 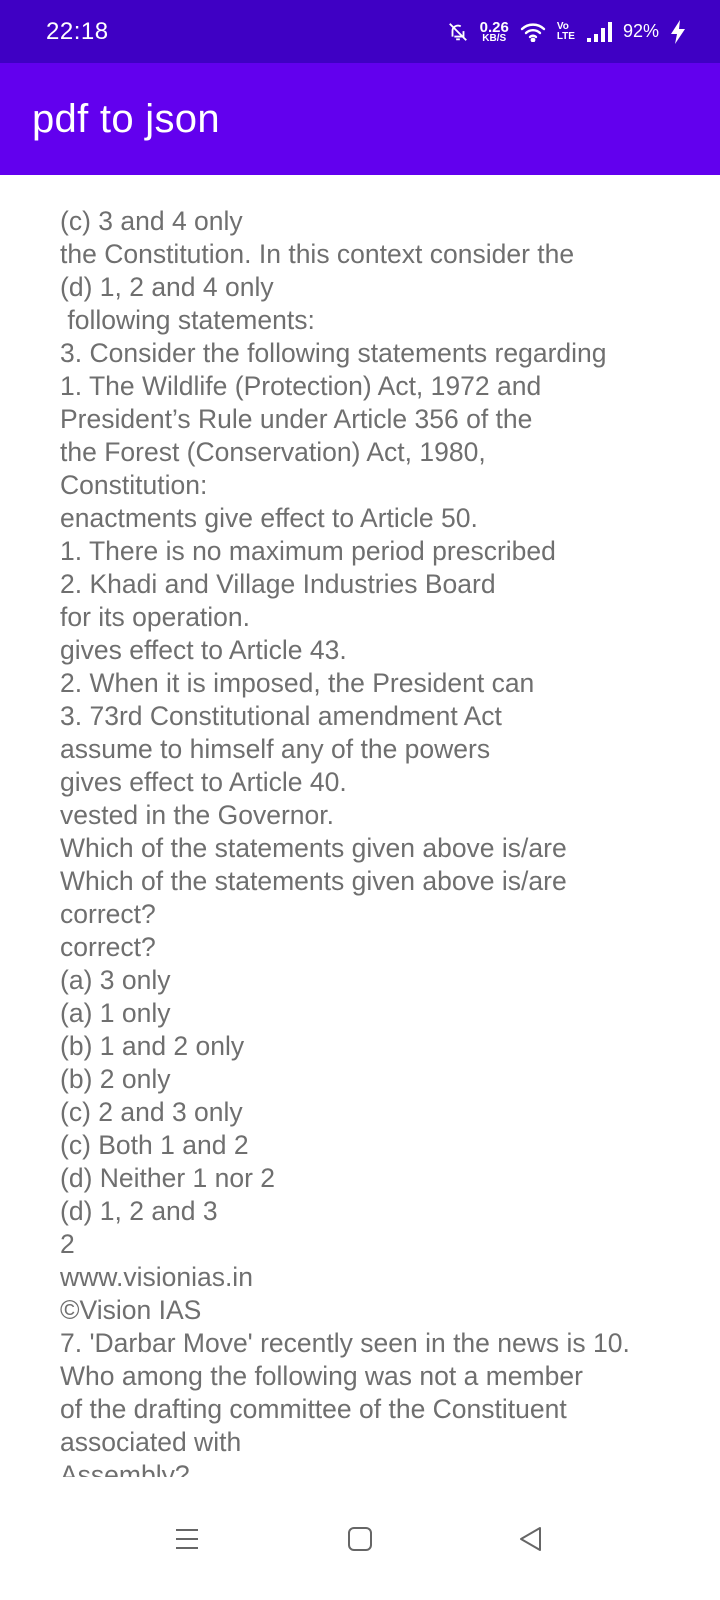 I want to click on app-bar: pdf to json, so click(x=360, y=119).